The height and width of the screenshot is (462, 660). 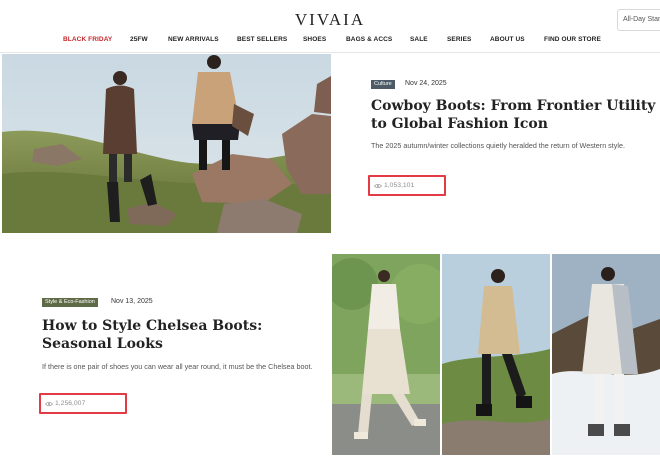 What do you see at coordinates (399, 185) in the screenshot?
I see `view-count-value: 1,053,101` at bounding box center [399, 185].